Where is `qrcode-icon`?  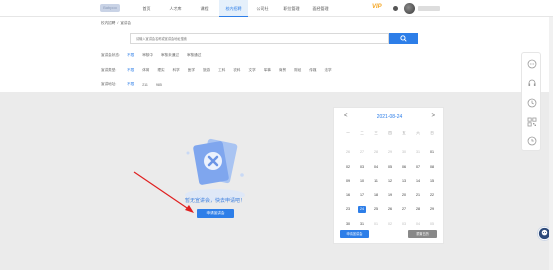 qrcode-icon is located at coordinates (532, 122).